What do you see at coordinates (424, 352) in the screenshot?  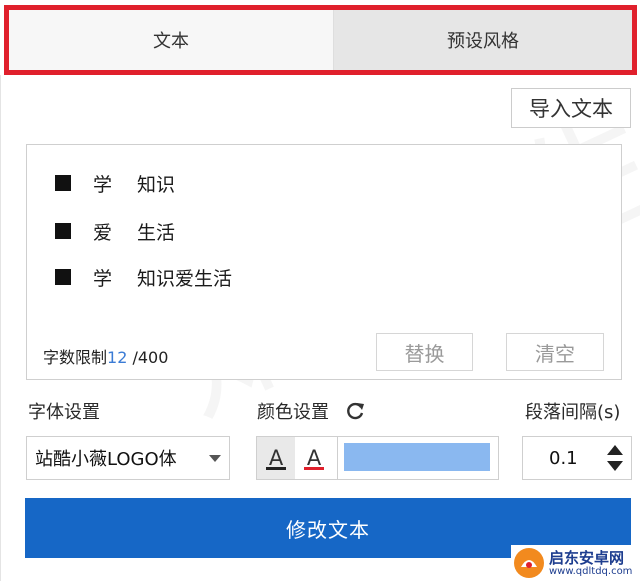 I see `replace-button: 替换` at bounding box center [424, 352].